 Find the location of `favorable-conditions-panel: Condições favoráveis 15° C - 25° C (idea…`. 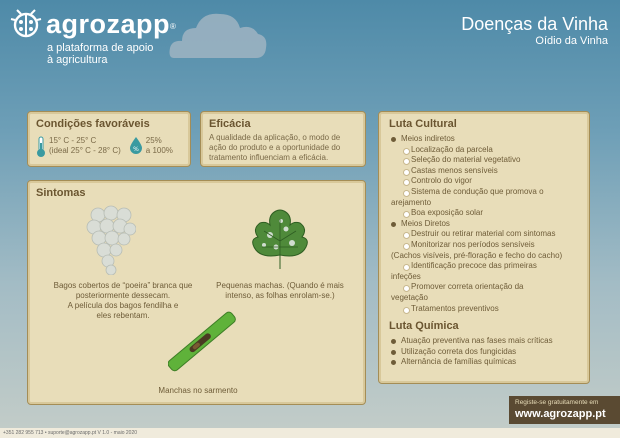

favorable-conditions-panel: Condições favoráveis 15° C - 25° C (idea… is located at coordinates (109, 139).